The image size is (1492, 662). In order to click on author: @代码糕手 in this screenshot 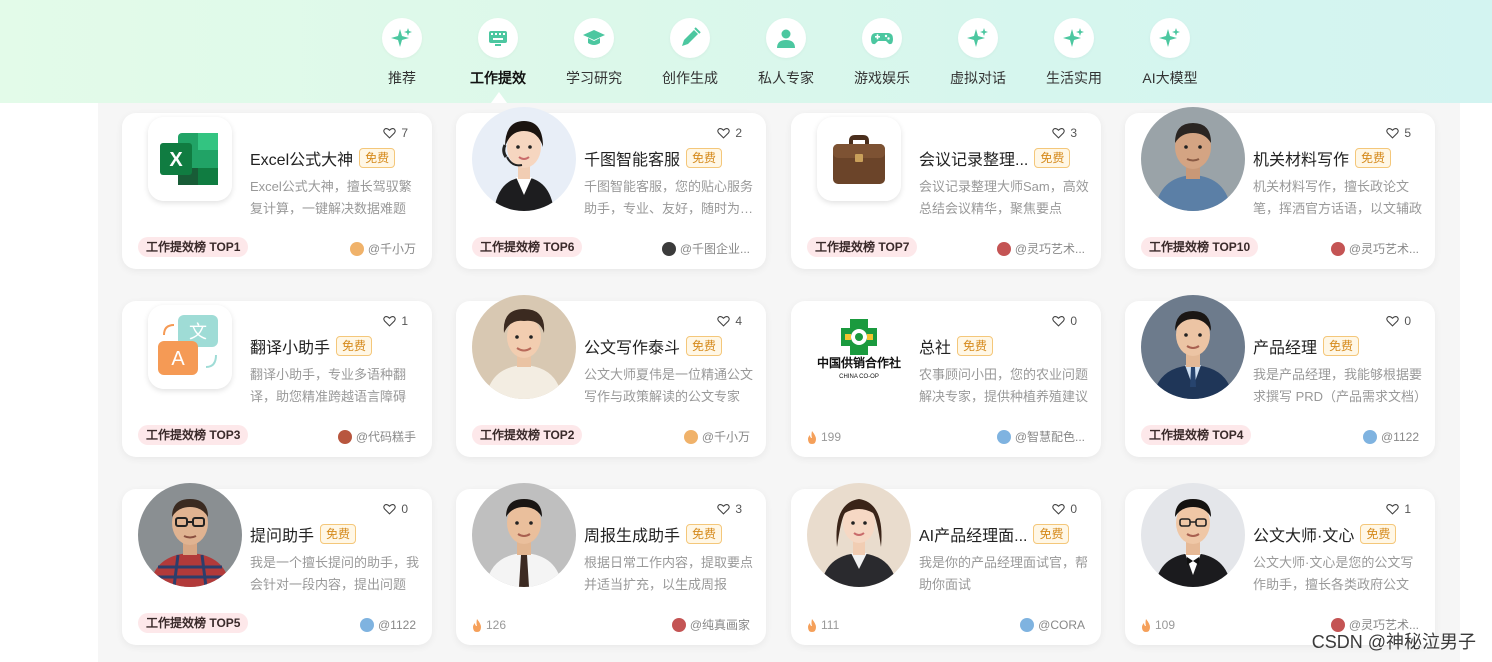, I will do `click(376, 437)`.